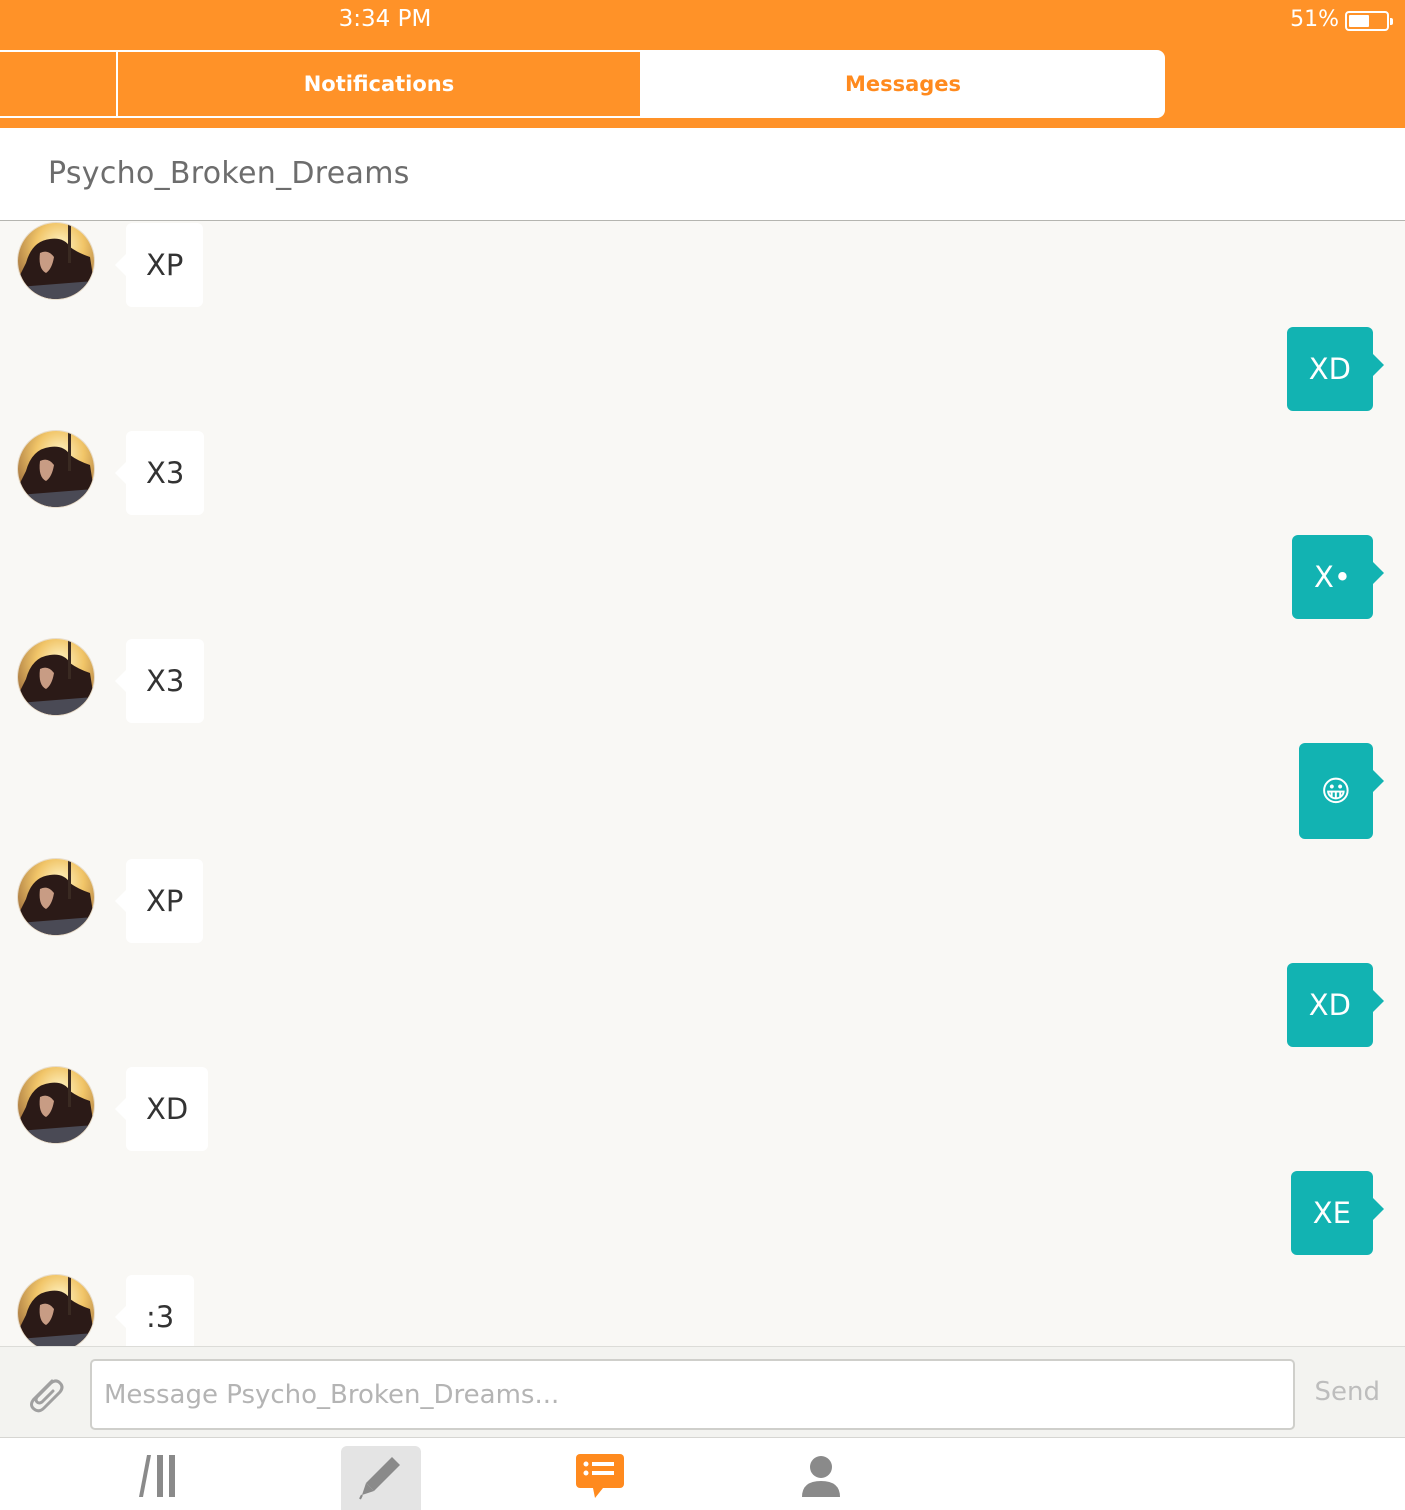 Image resolution: width=1405 pixels, height=1510 pixels. I want to click on bottom-nav, so click(702, 1474).